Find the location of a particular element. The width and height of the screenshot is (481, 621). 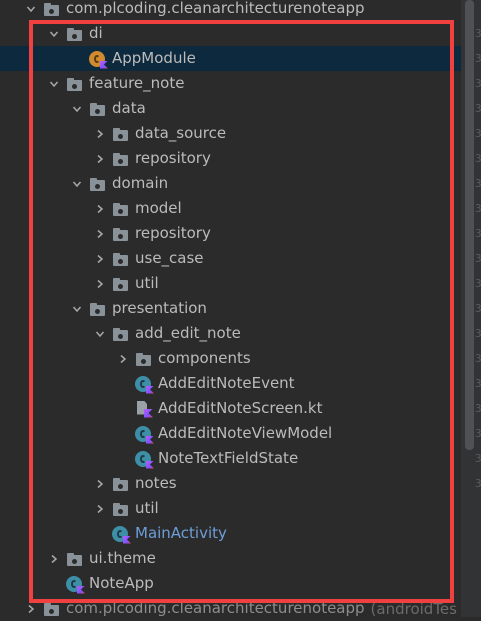

tree-item-label: di is located at coordinates (96, 33).